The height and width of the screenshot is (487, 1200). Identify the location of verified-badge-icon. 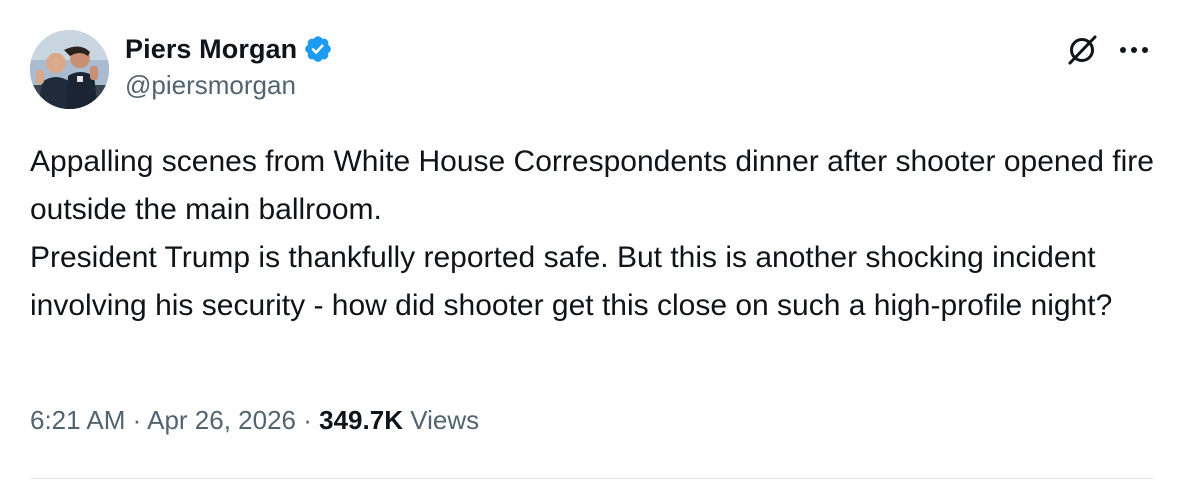
(318, 49).